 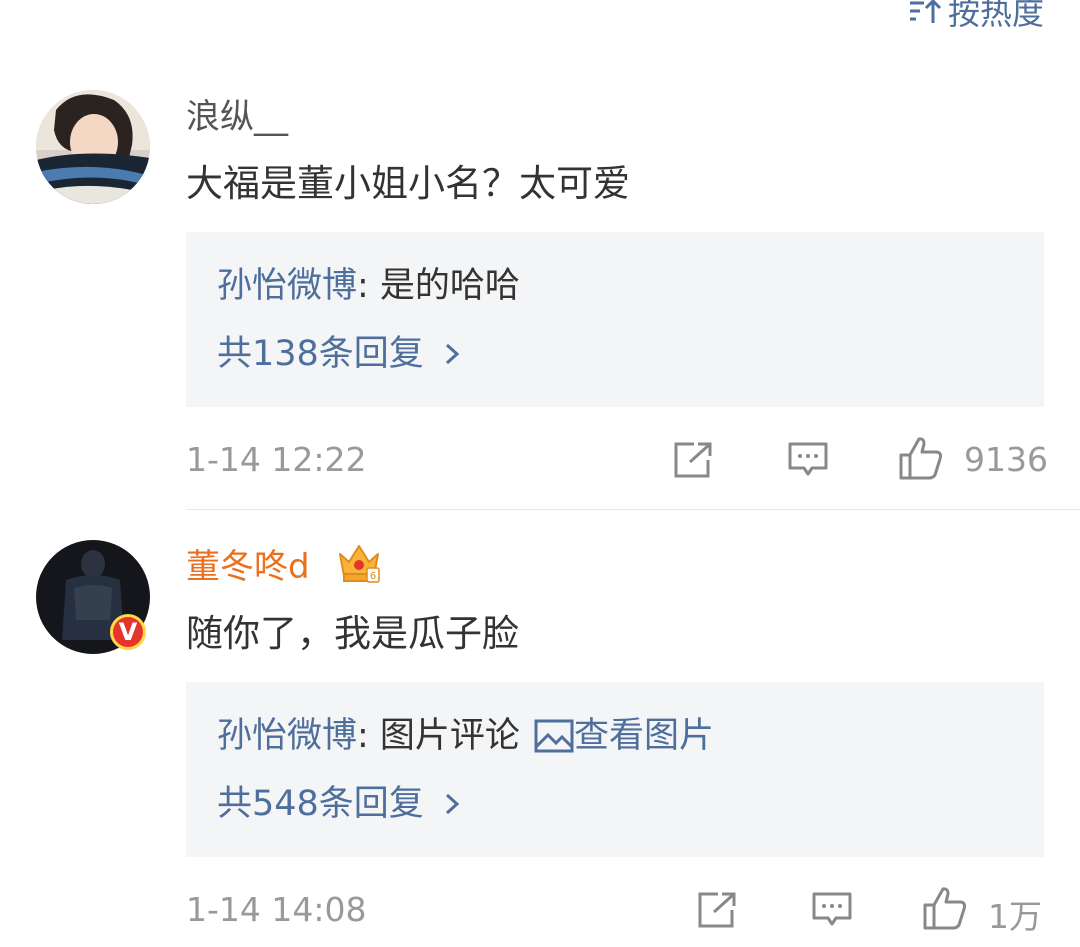 I want to click on reply-count-label: 共138条回复, so click(x=320, y=354).